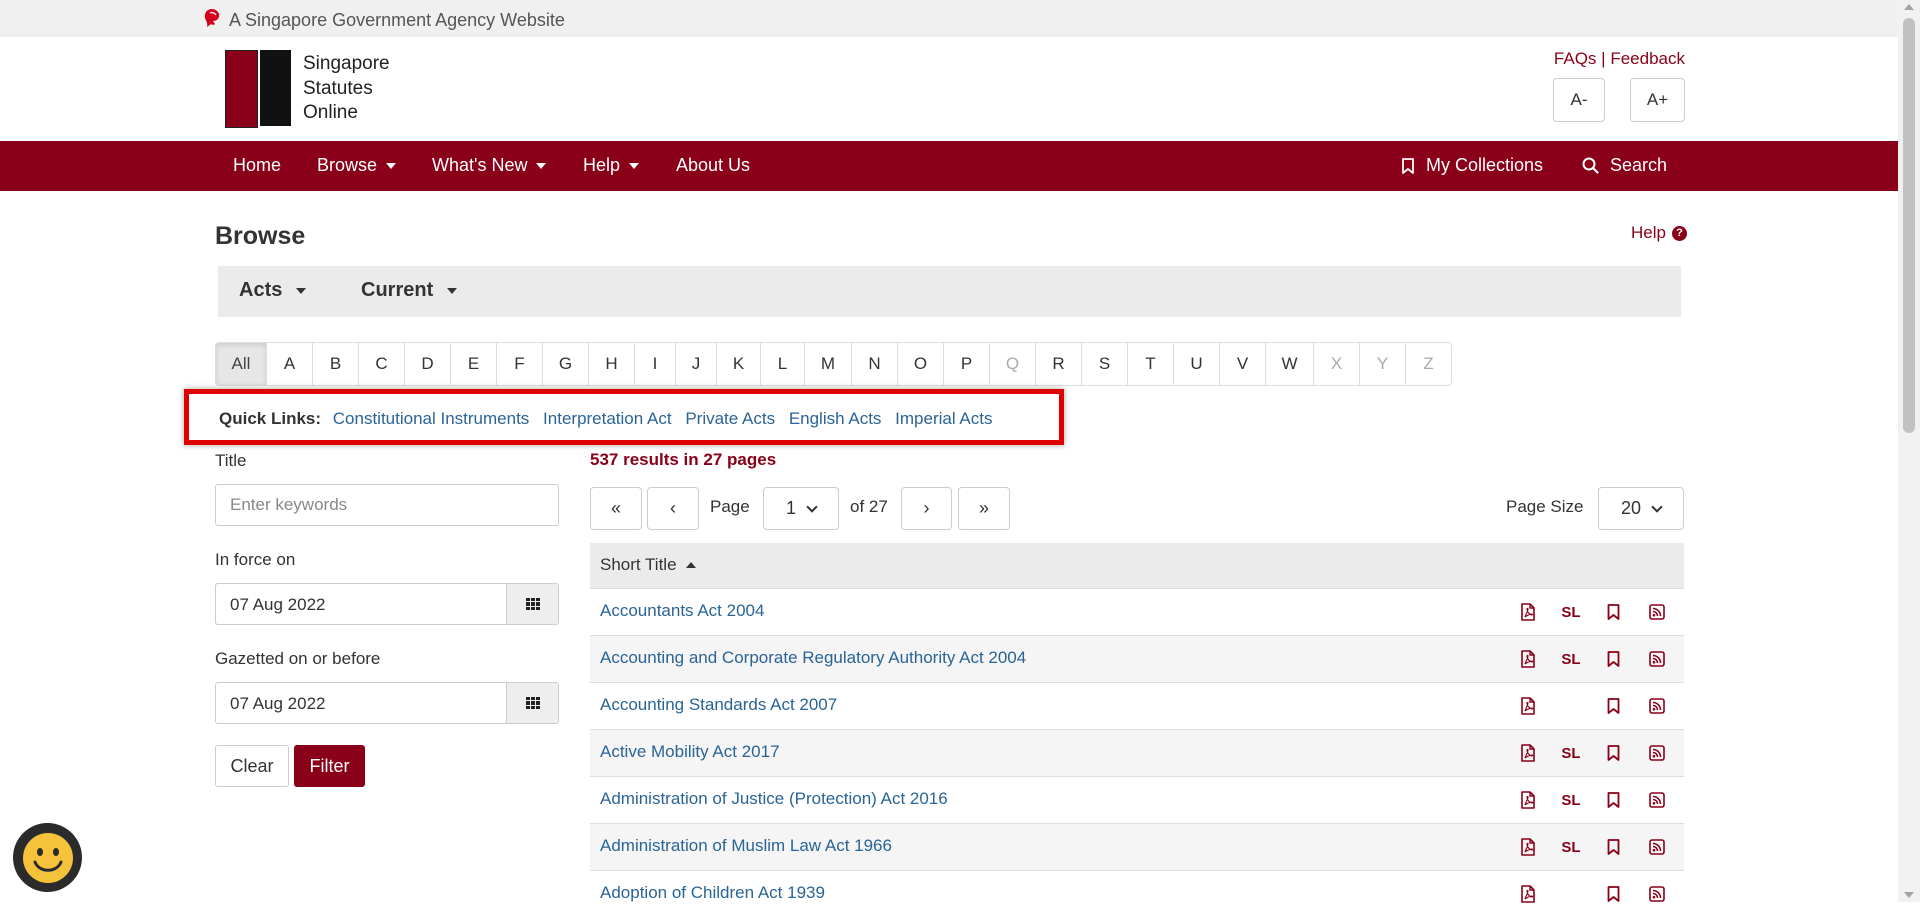 This screenshot has width=1920, height=917. I want to click on first-page-button: «, so click(616, 508).